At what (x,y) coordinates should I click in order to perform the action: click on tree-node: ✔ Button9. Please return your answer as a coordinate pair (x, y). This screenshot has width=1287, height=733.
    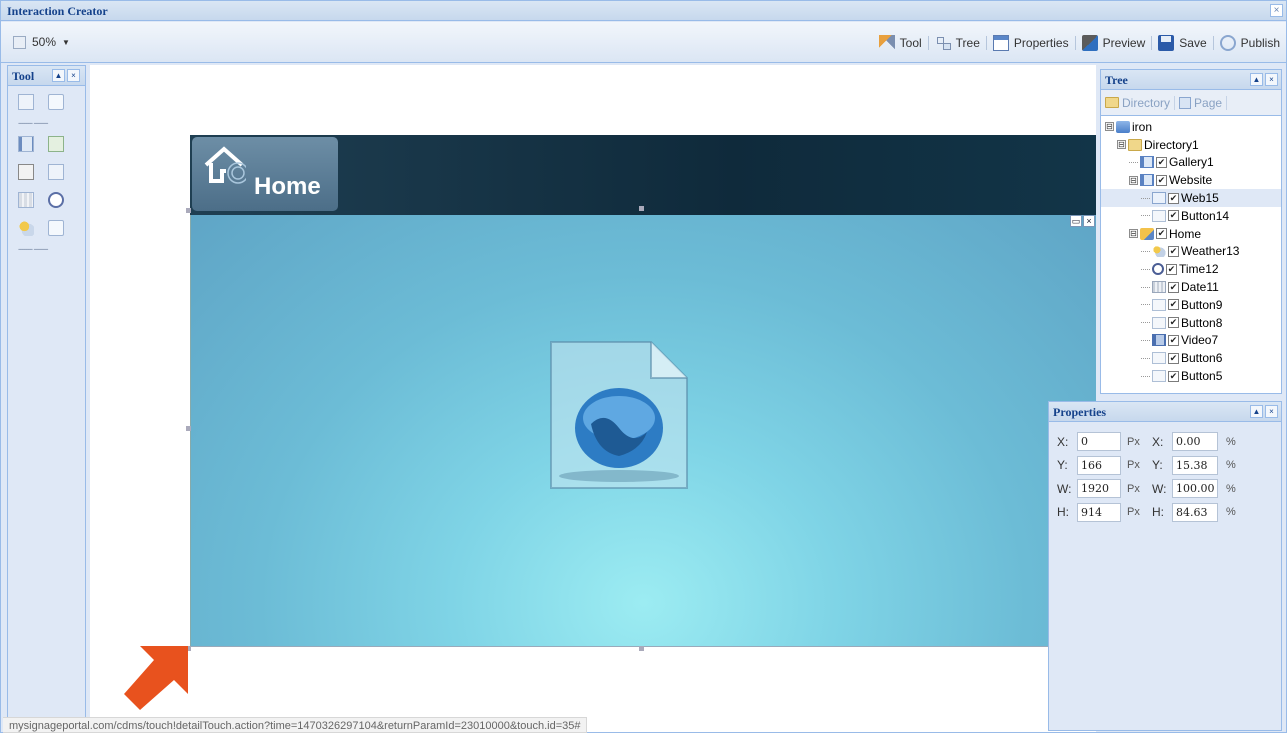
    Looking at the image, I should click on (1191, 305).